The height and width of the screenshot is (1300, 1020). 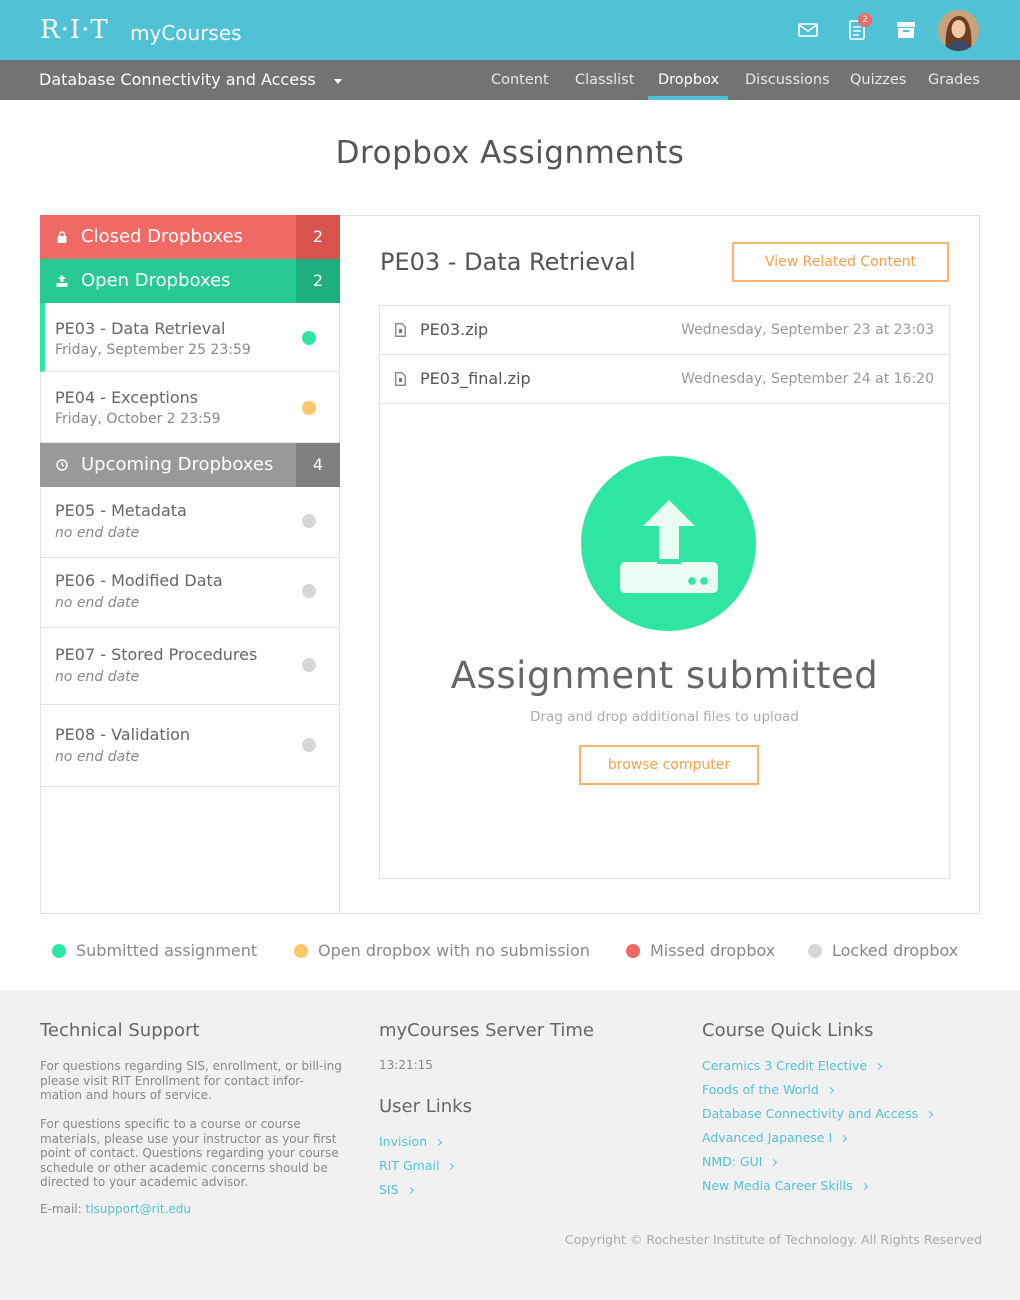 What do you see at coordinates (808, 30) in the screenshot?
I see `mail-icon` at bounding box center [808, 30].